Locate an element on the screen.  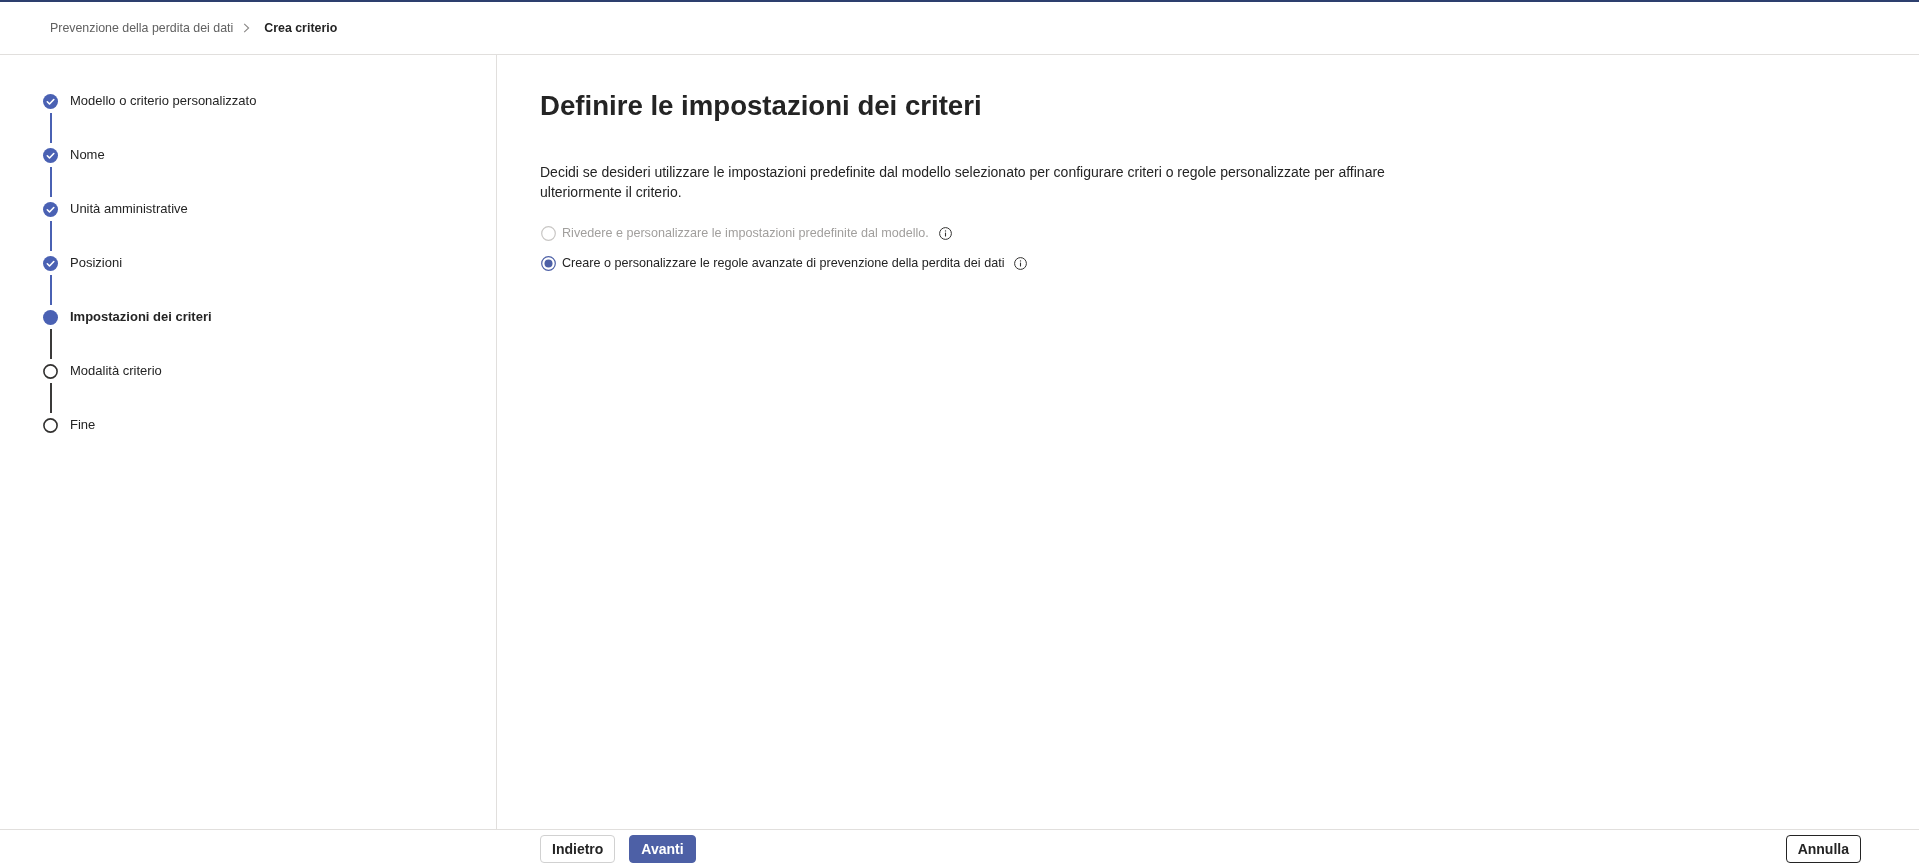
step-label: Modello o criterio personalizzato is located at coordinates (163, 101).